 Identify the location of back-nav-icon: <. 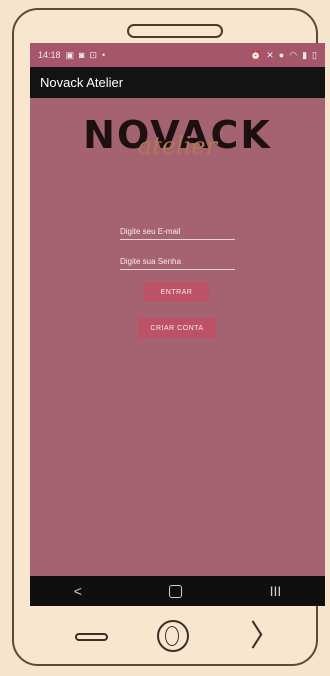
(78, 591).